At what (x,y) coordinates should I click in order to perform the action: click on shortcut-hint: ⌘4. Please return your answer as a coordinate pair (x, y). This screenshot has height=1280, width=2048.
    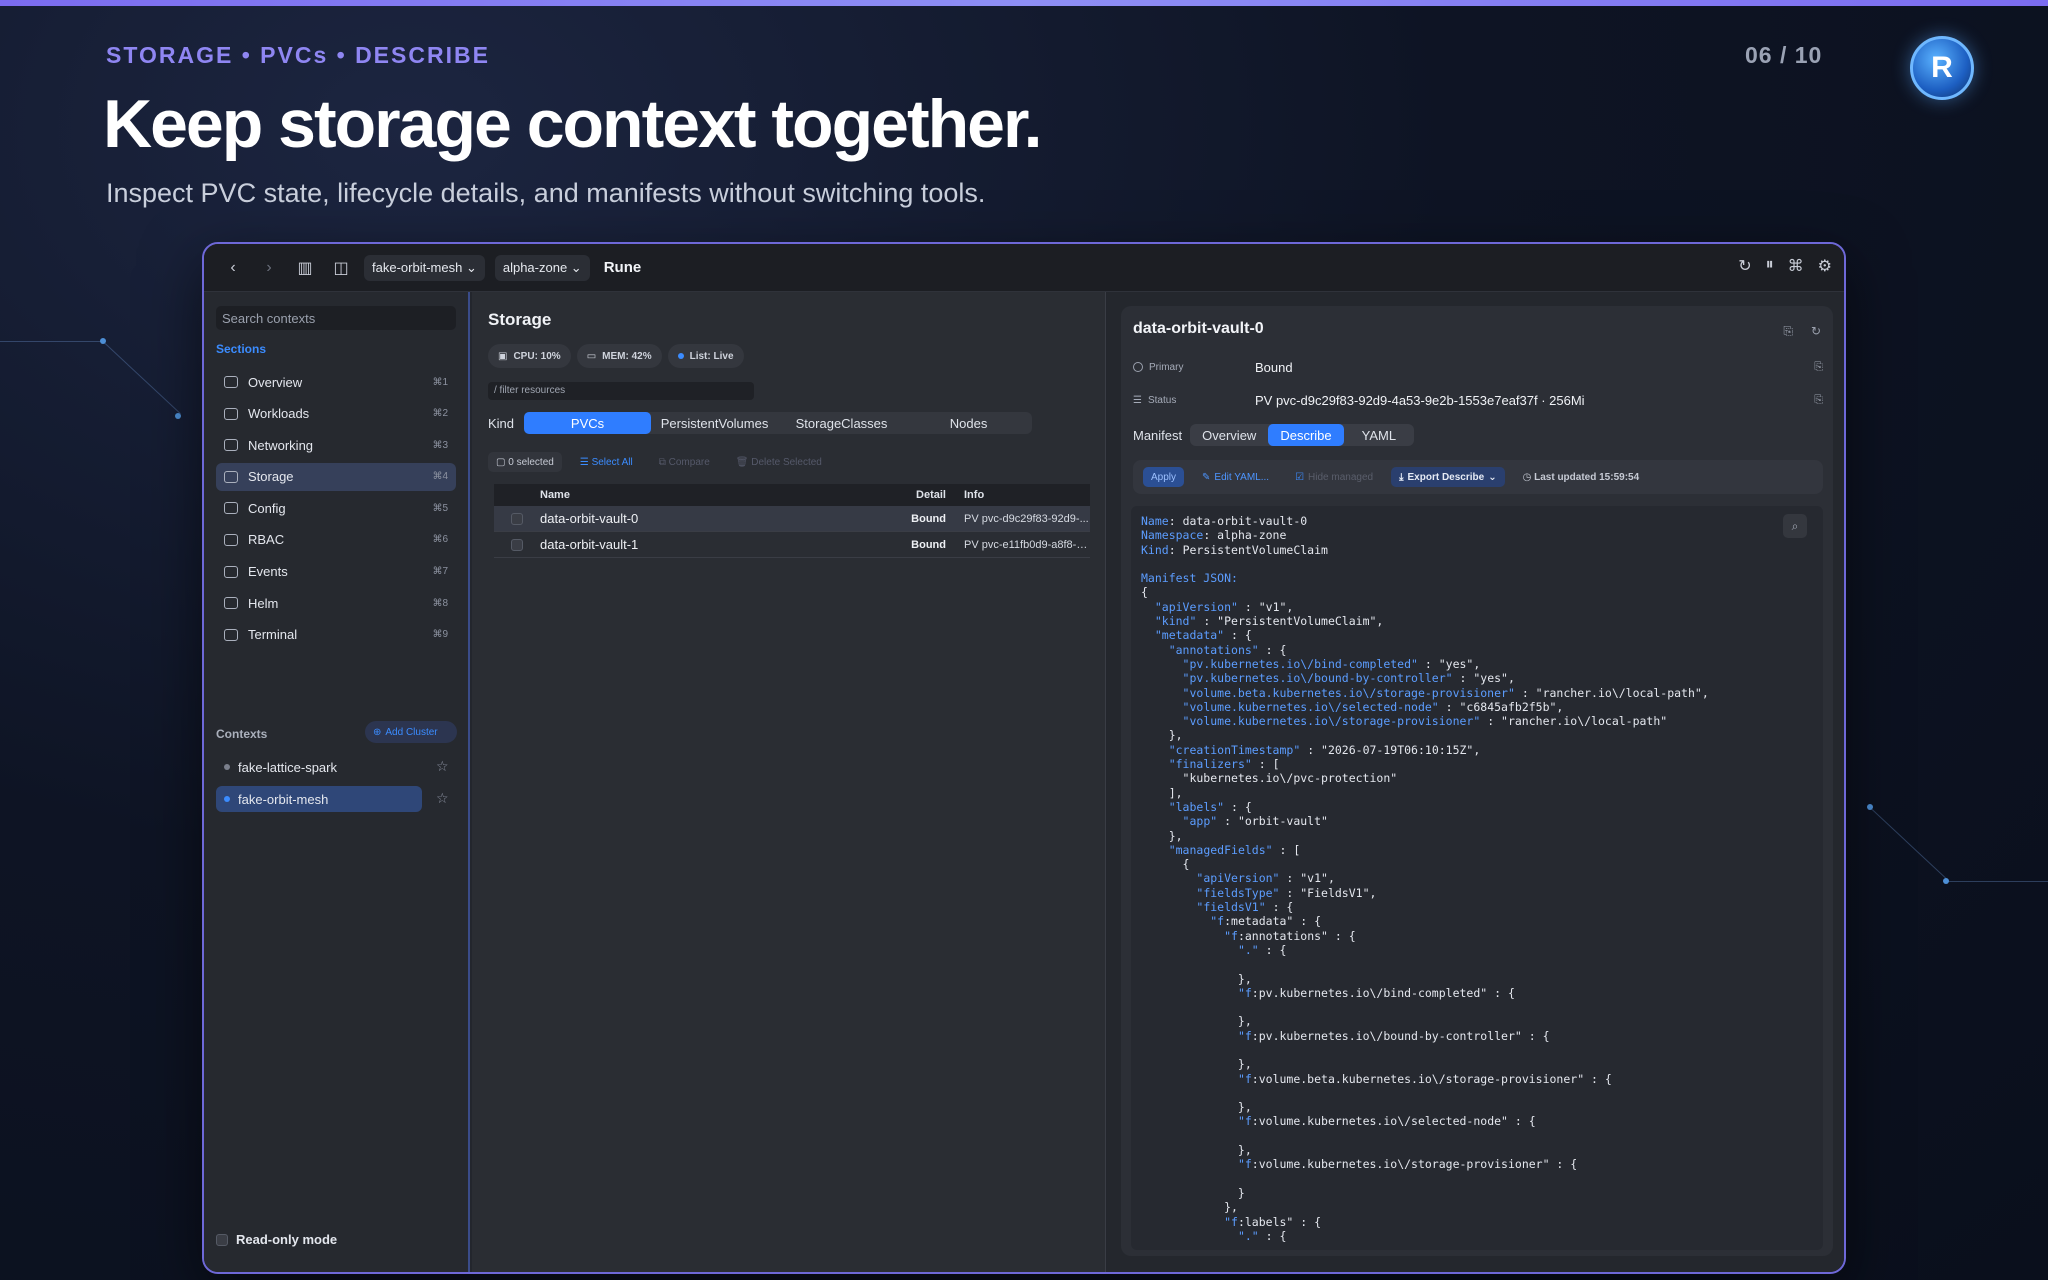
    Looking at the image, I should click on (440, 477).